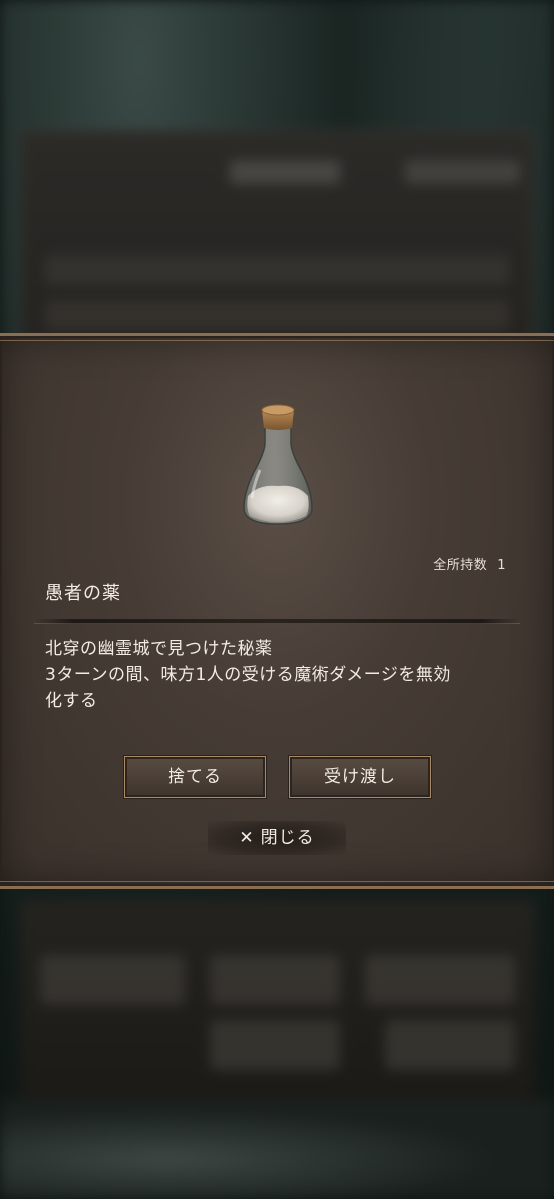 The image size is (554, 1199). What do you see at coordinates (159, 649) in the screenshot?
I see `description-line: 北穿の幽霊城で見つけた秘薬` at bounding box center [159, 649].